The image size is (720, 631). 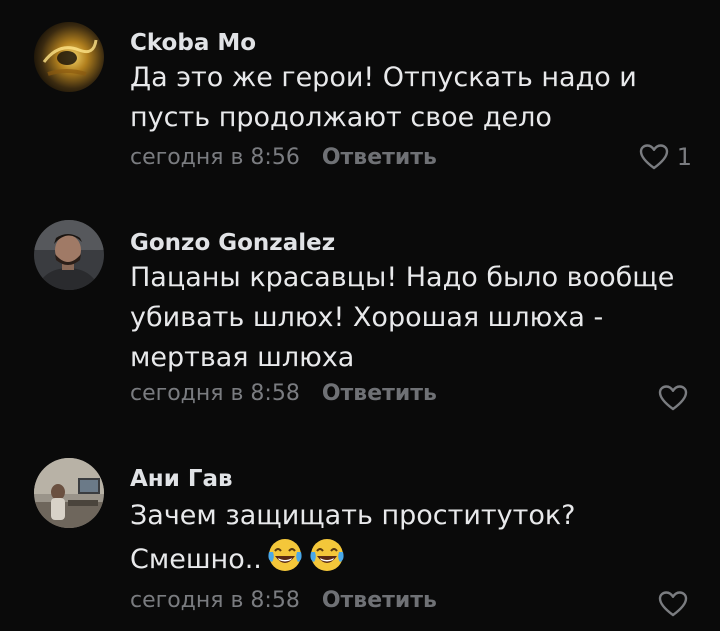 I want to click on like-count: 1, so click(x=684, y=157).